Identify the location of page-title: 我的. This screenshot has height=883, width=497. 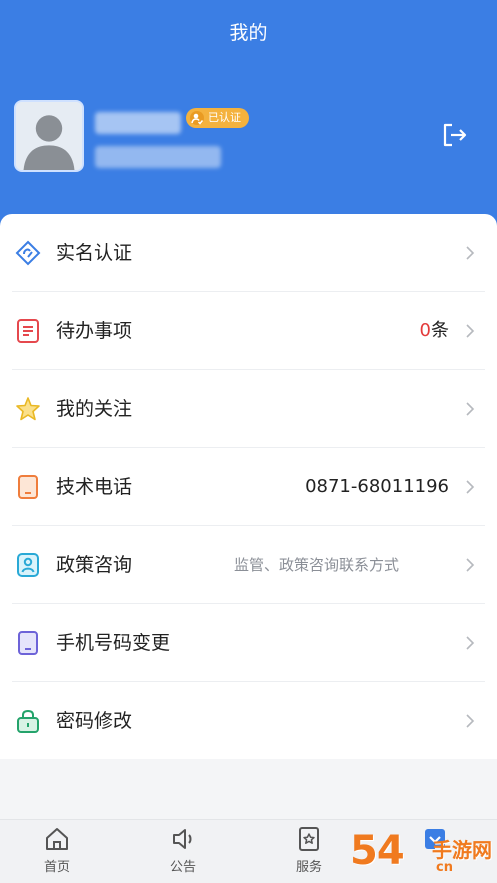
(248, 33).